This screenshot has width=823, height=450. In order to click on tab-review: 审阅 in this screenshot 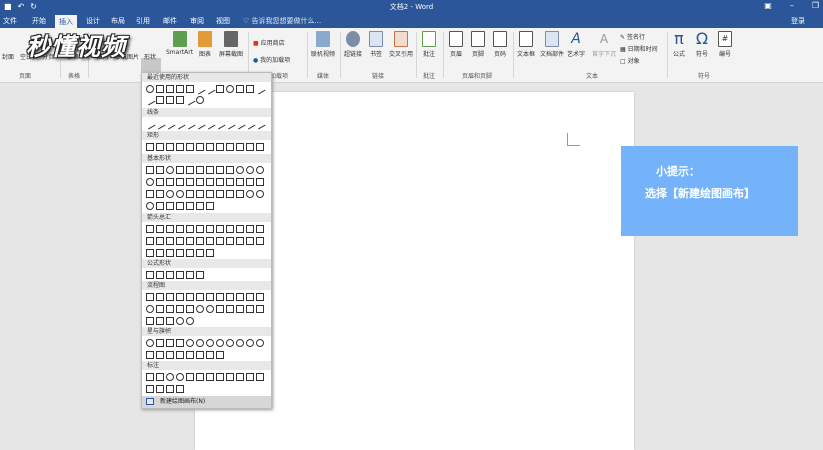, I will do `click(197, 21)`.